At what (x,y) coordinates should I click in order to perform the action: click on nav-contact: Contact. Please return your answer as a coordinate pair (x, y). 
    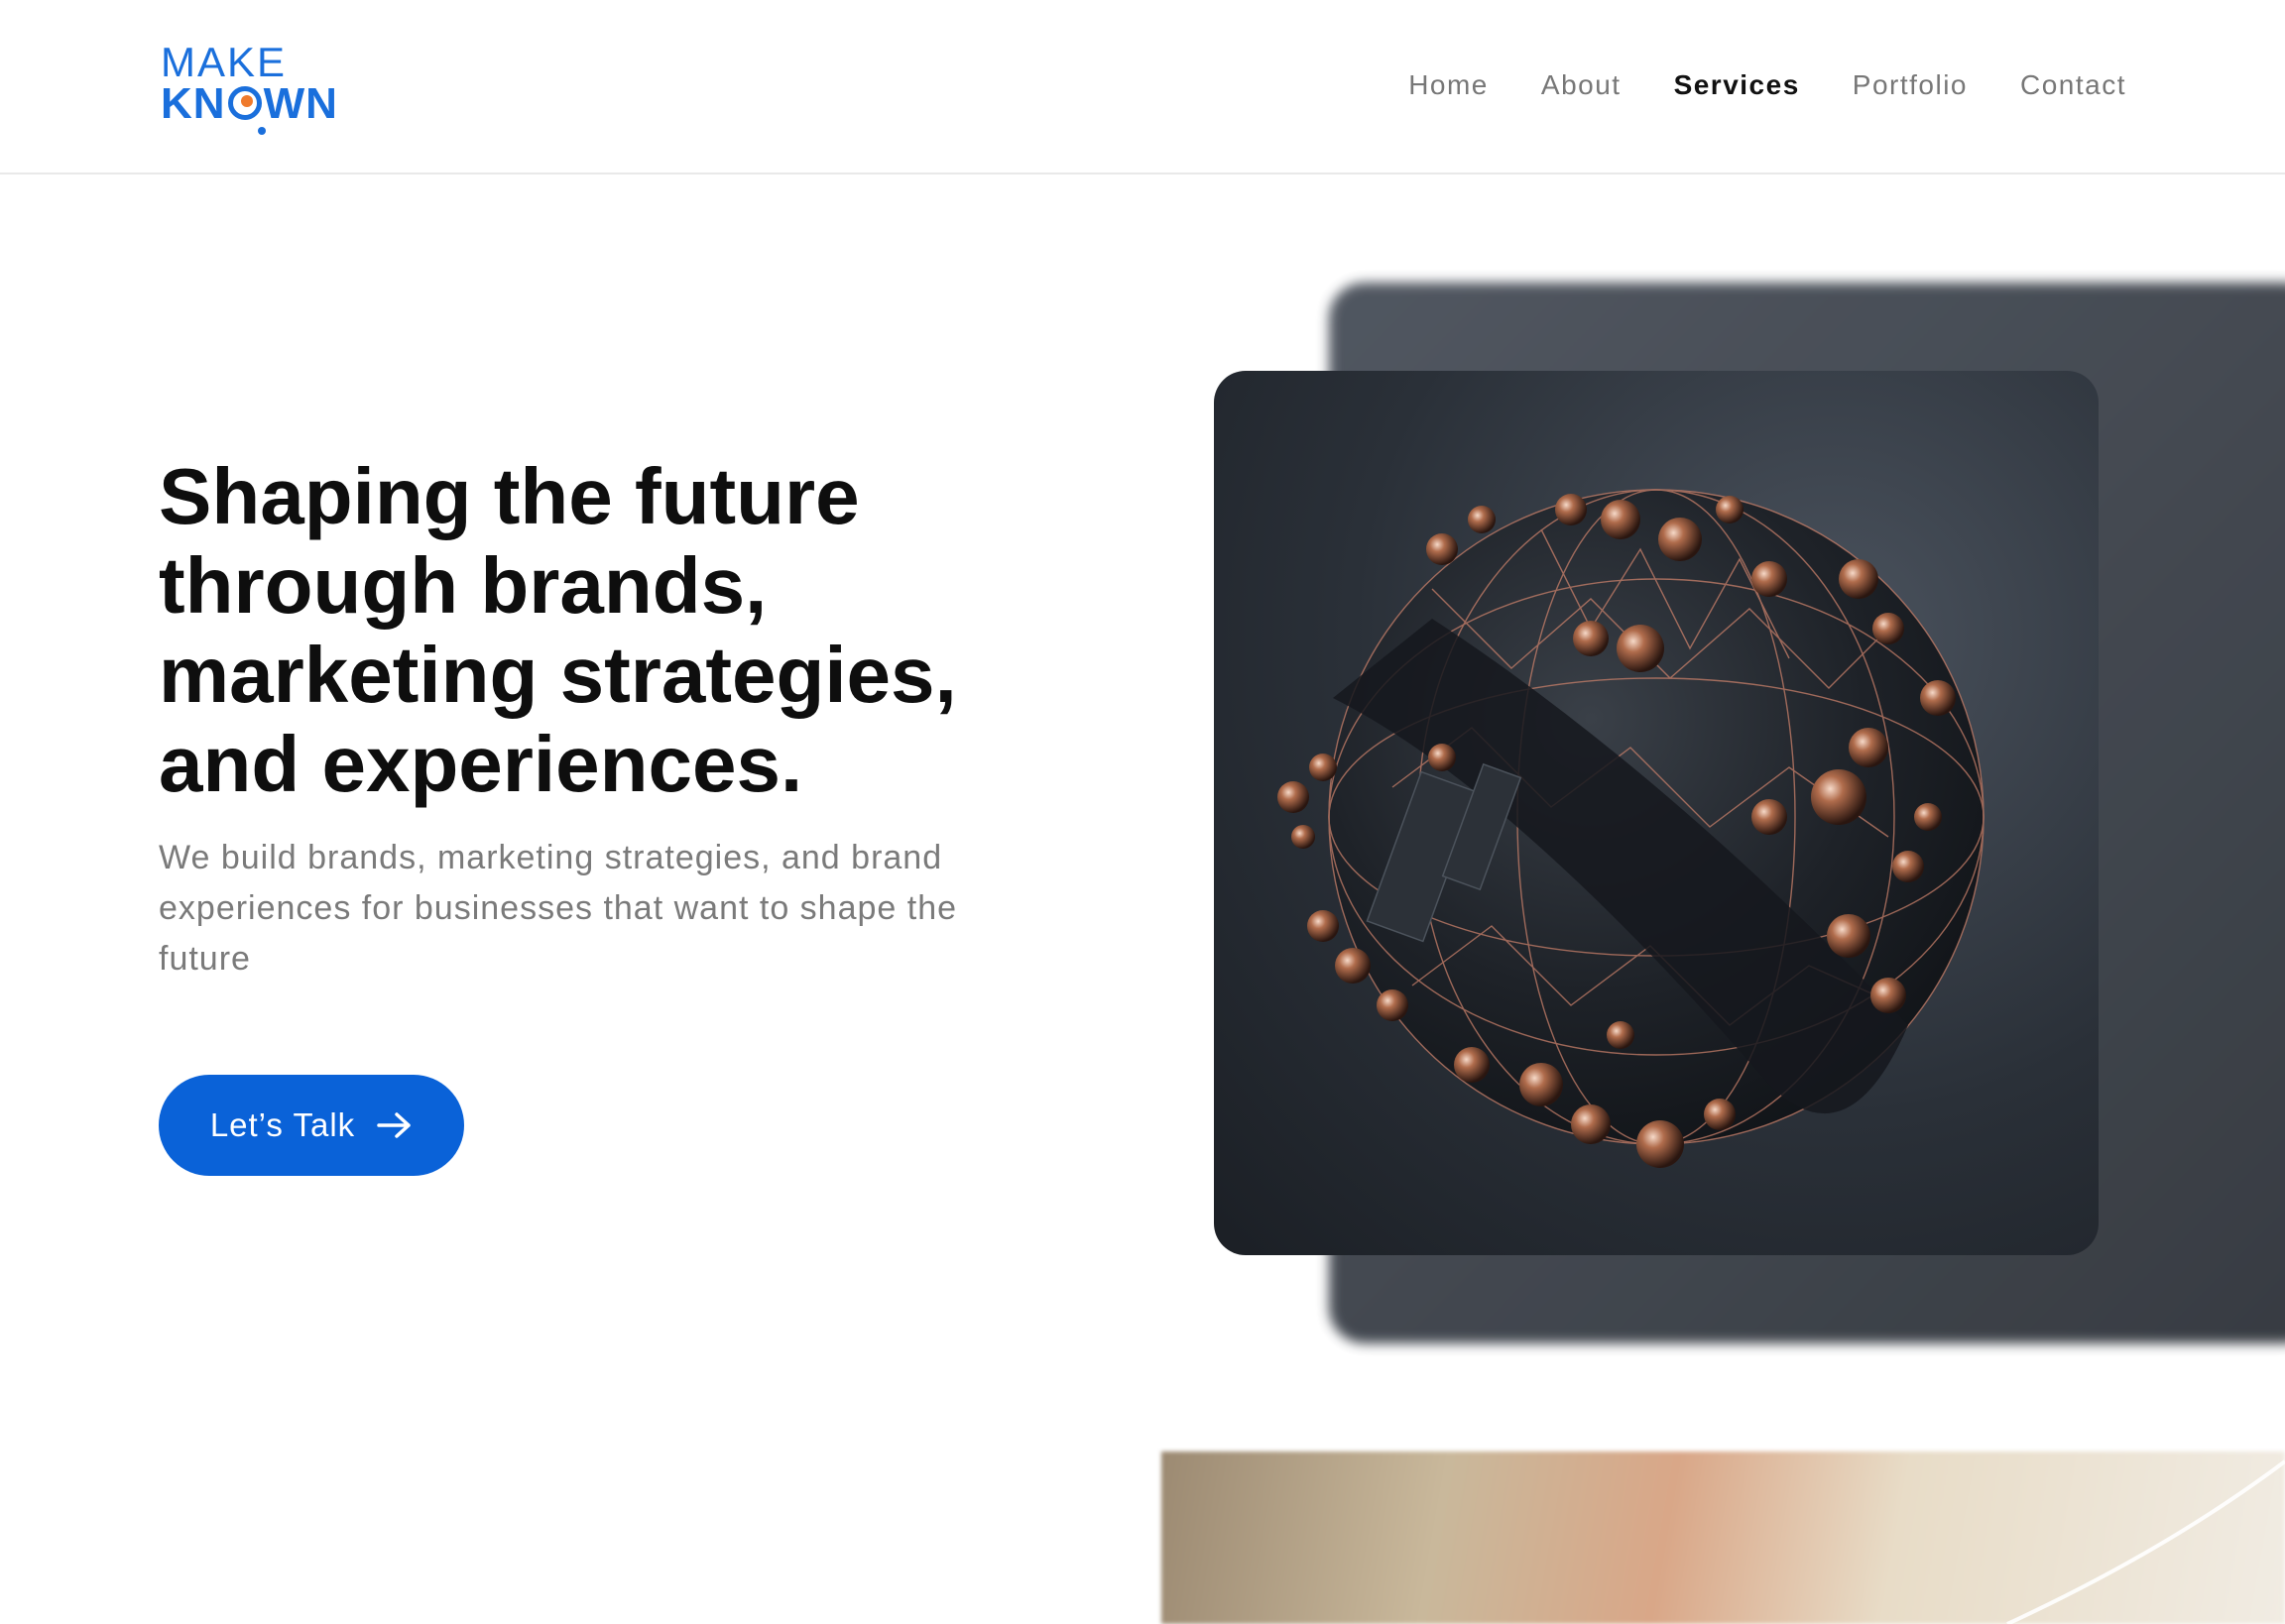
    Looking at the image, I should click on (2073, 85).